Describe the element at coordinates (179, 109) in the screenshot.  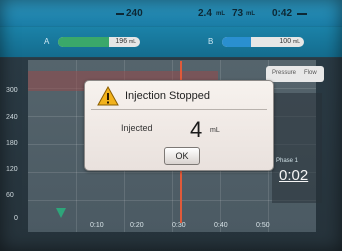
I see `dialog-divider` at that location.